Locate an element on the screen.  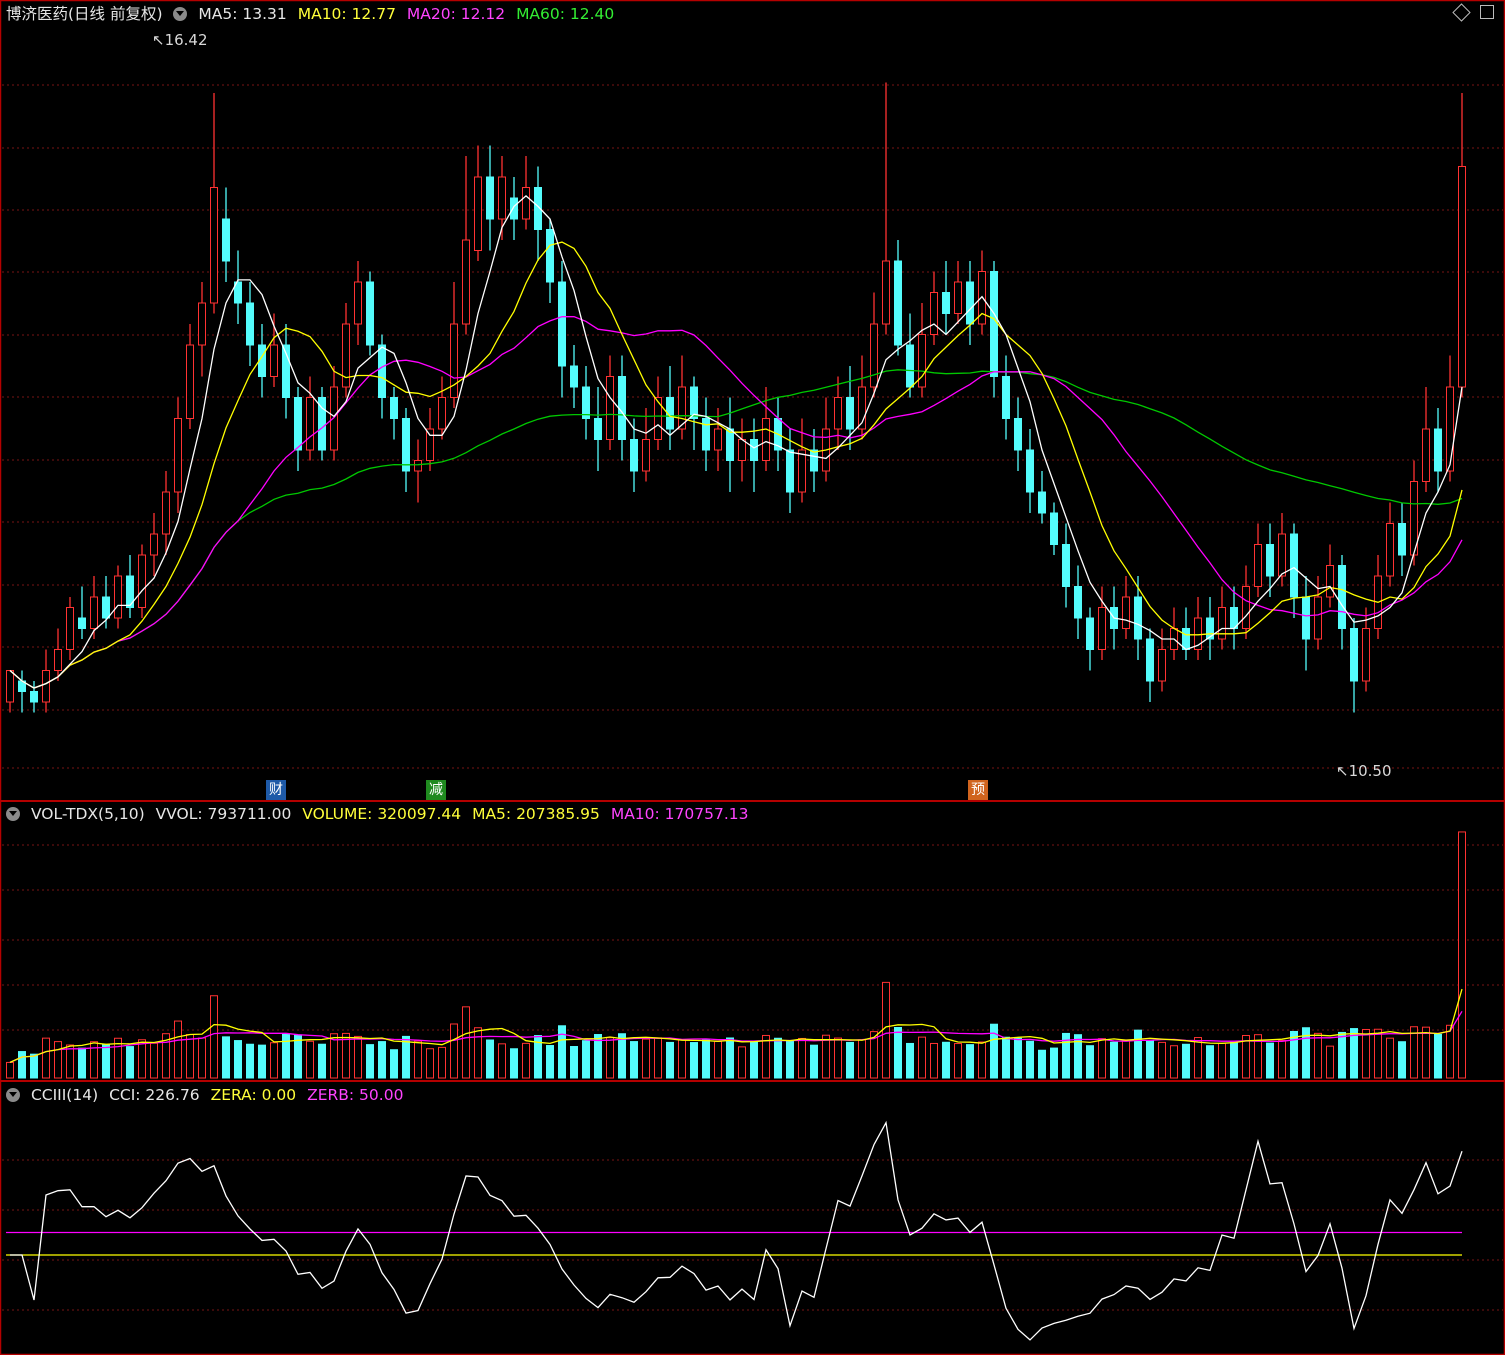
event-badge-reduce: 减 is located at coordinates (436, 790).